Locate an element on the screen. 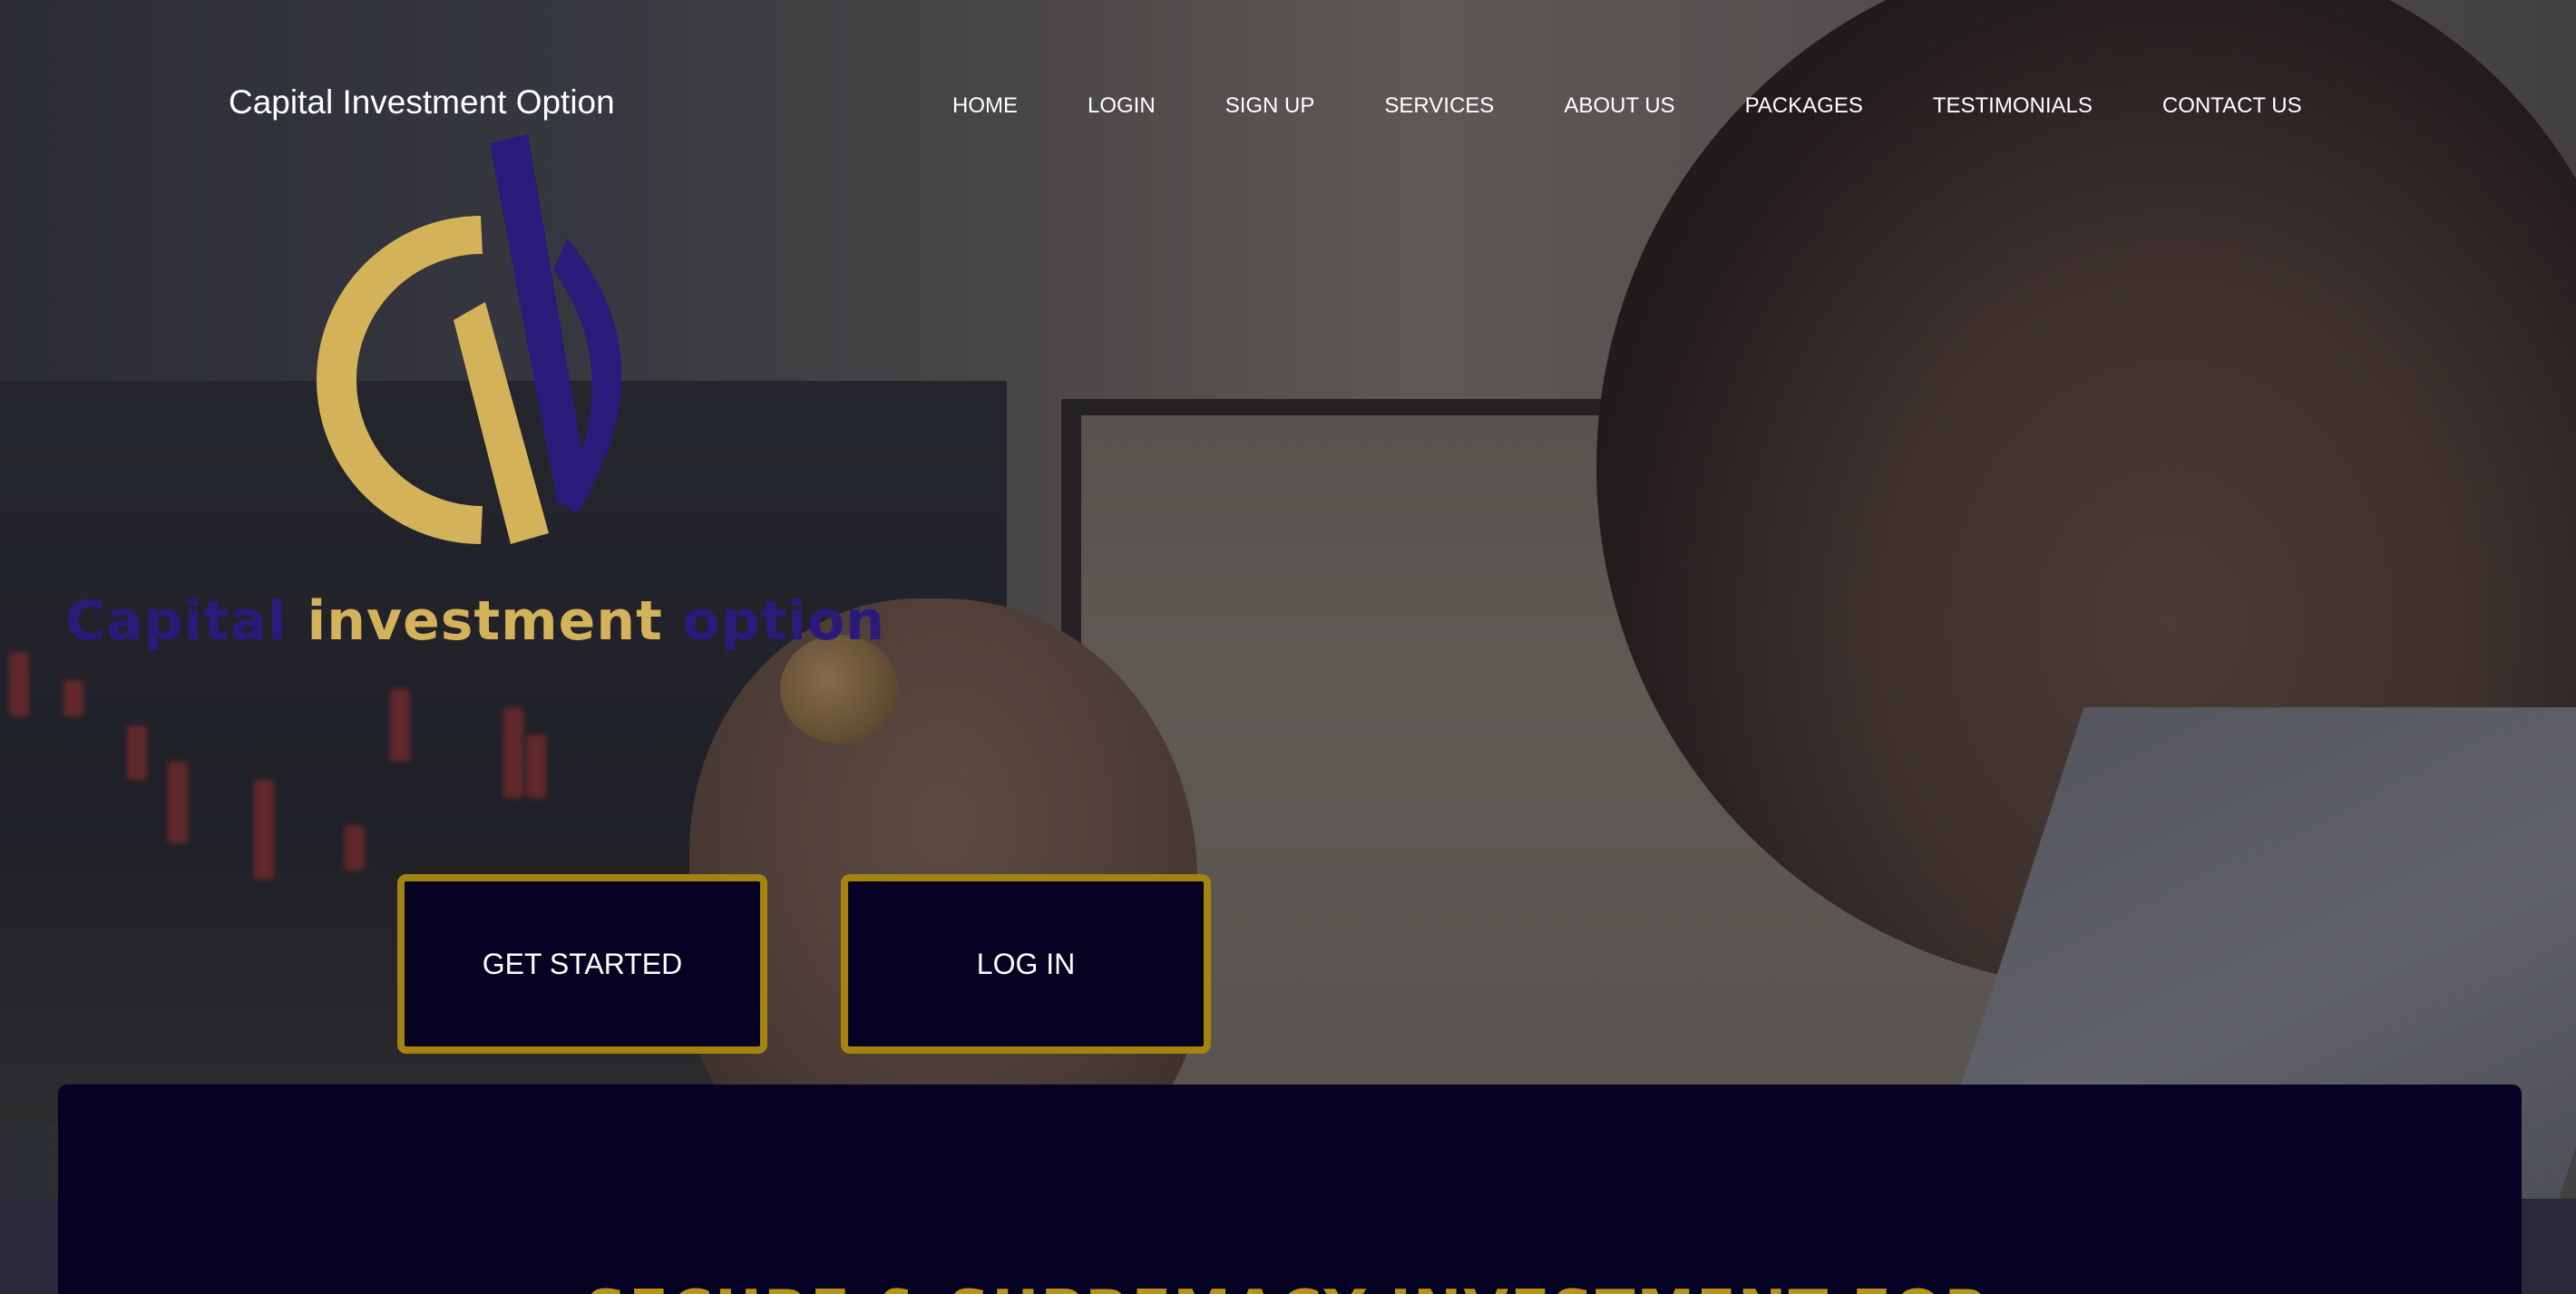  section-heading: SECURE & SUPREMACY INVESTMENT FOR is located at coordinates (1288, 1282).